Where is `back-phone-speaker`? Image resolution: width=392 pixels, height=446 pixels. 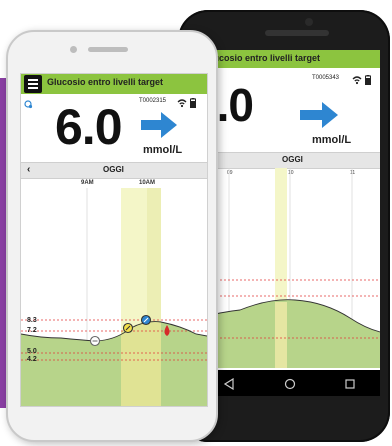 back-phone-speaker is located at coordinates (297, 33).